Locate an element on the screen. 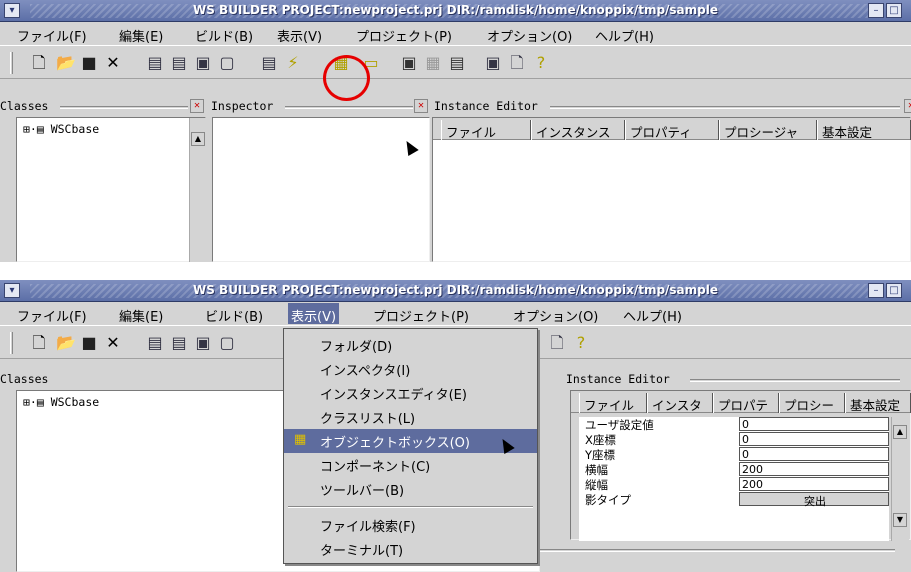  property-label: 影タイプ is located at coordinates (608, 500).